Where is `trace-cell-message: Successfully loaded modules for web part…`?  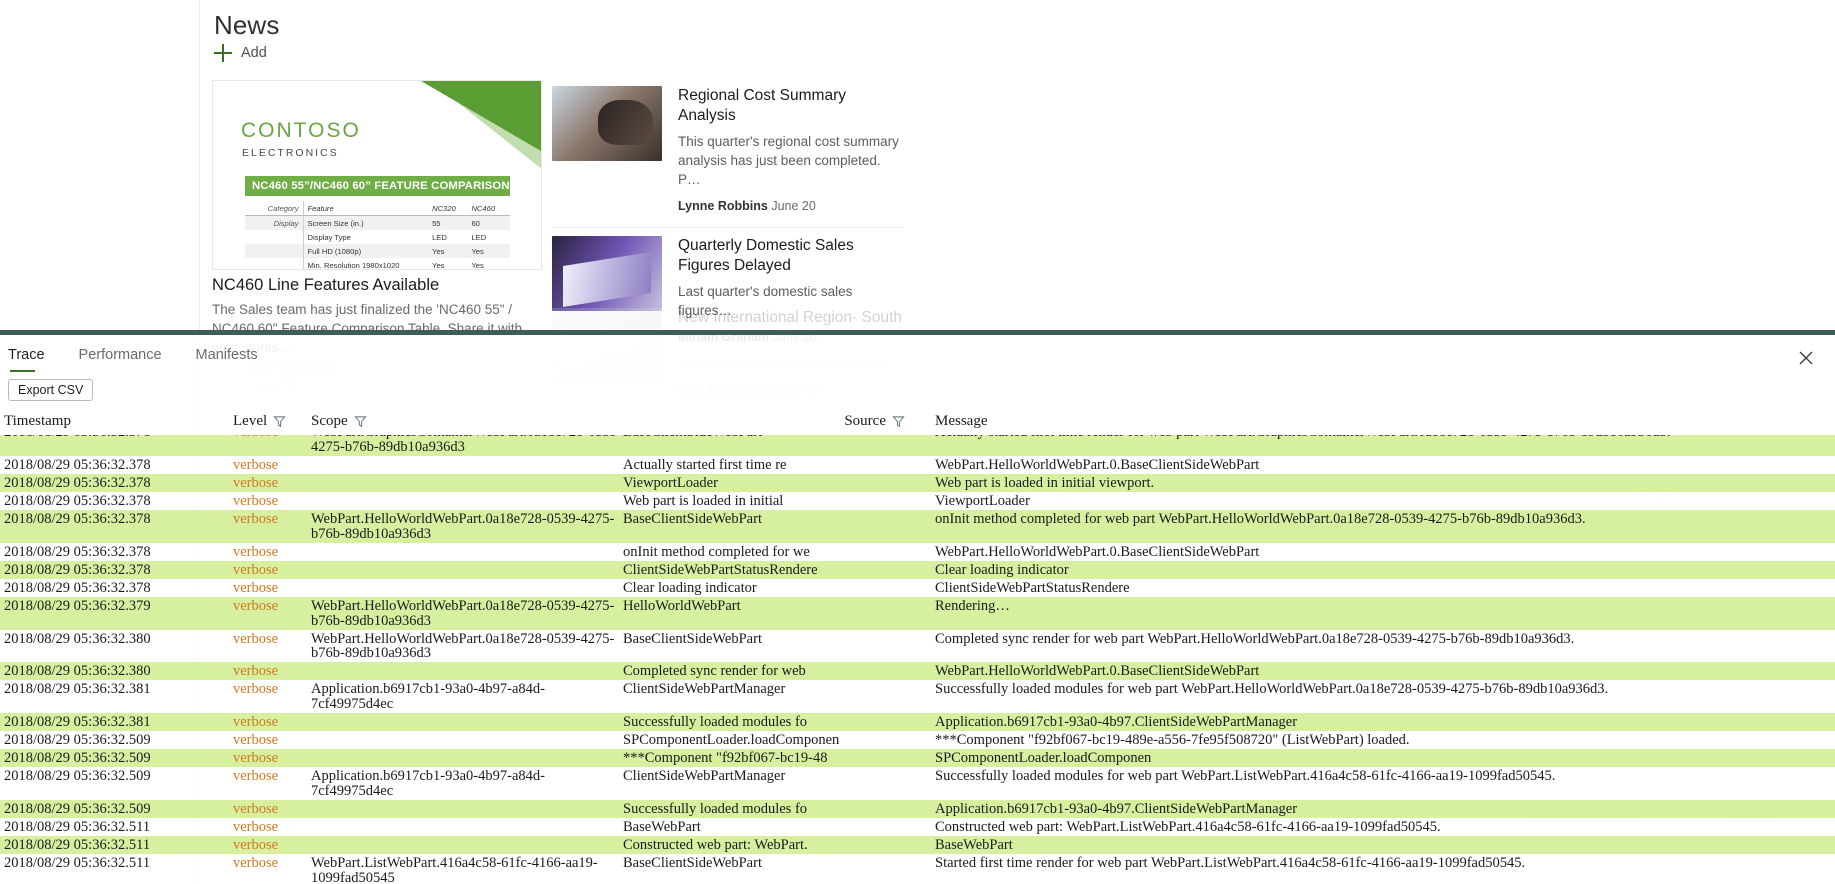
trace-cell-message: Successfully loaded modules for web part… is located at coordinates (1272, 689).